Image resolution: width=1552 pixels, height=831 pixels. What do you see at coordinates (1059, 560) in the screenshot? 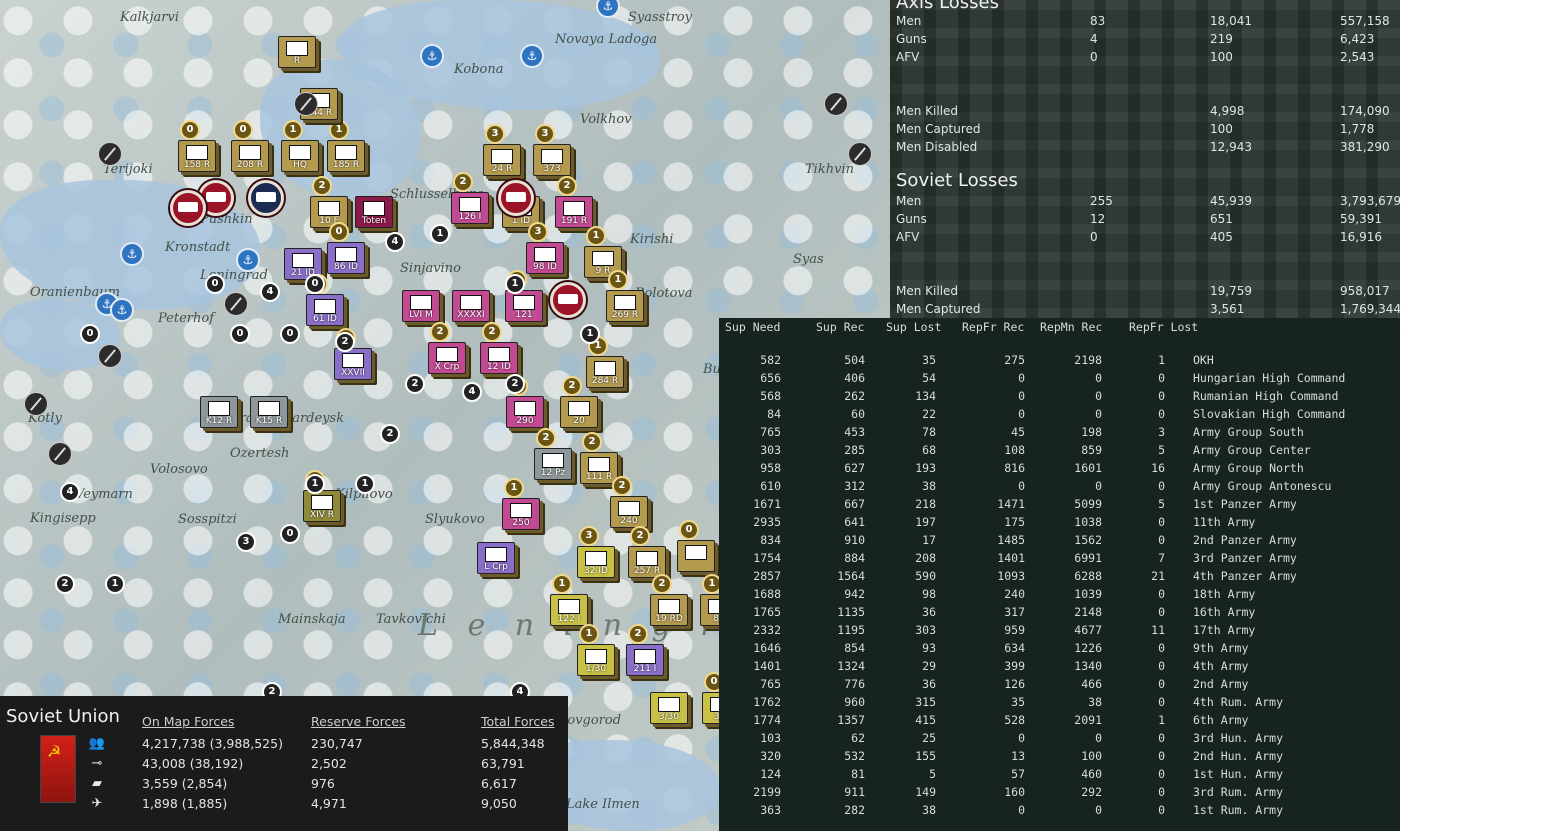
I see `supply-row: 1754 884 208 1401 6991 7 3rd Panzer Army` at bounding box center [1059, 560].